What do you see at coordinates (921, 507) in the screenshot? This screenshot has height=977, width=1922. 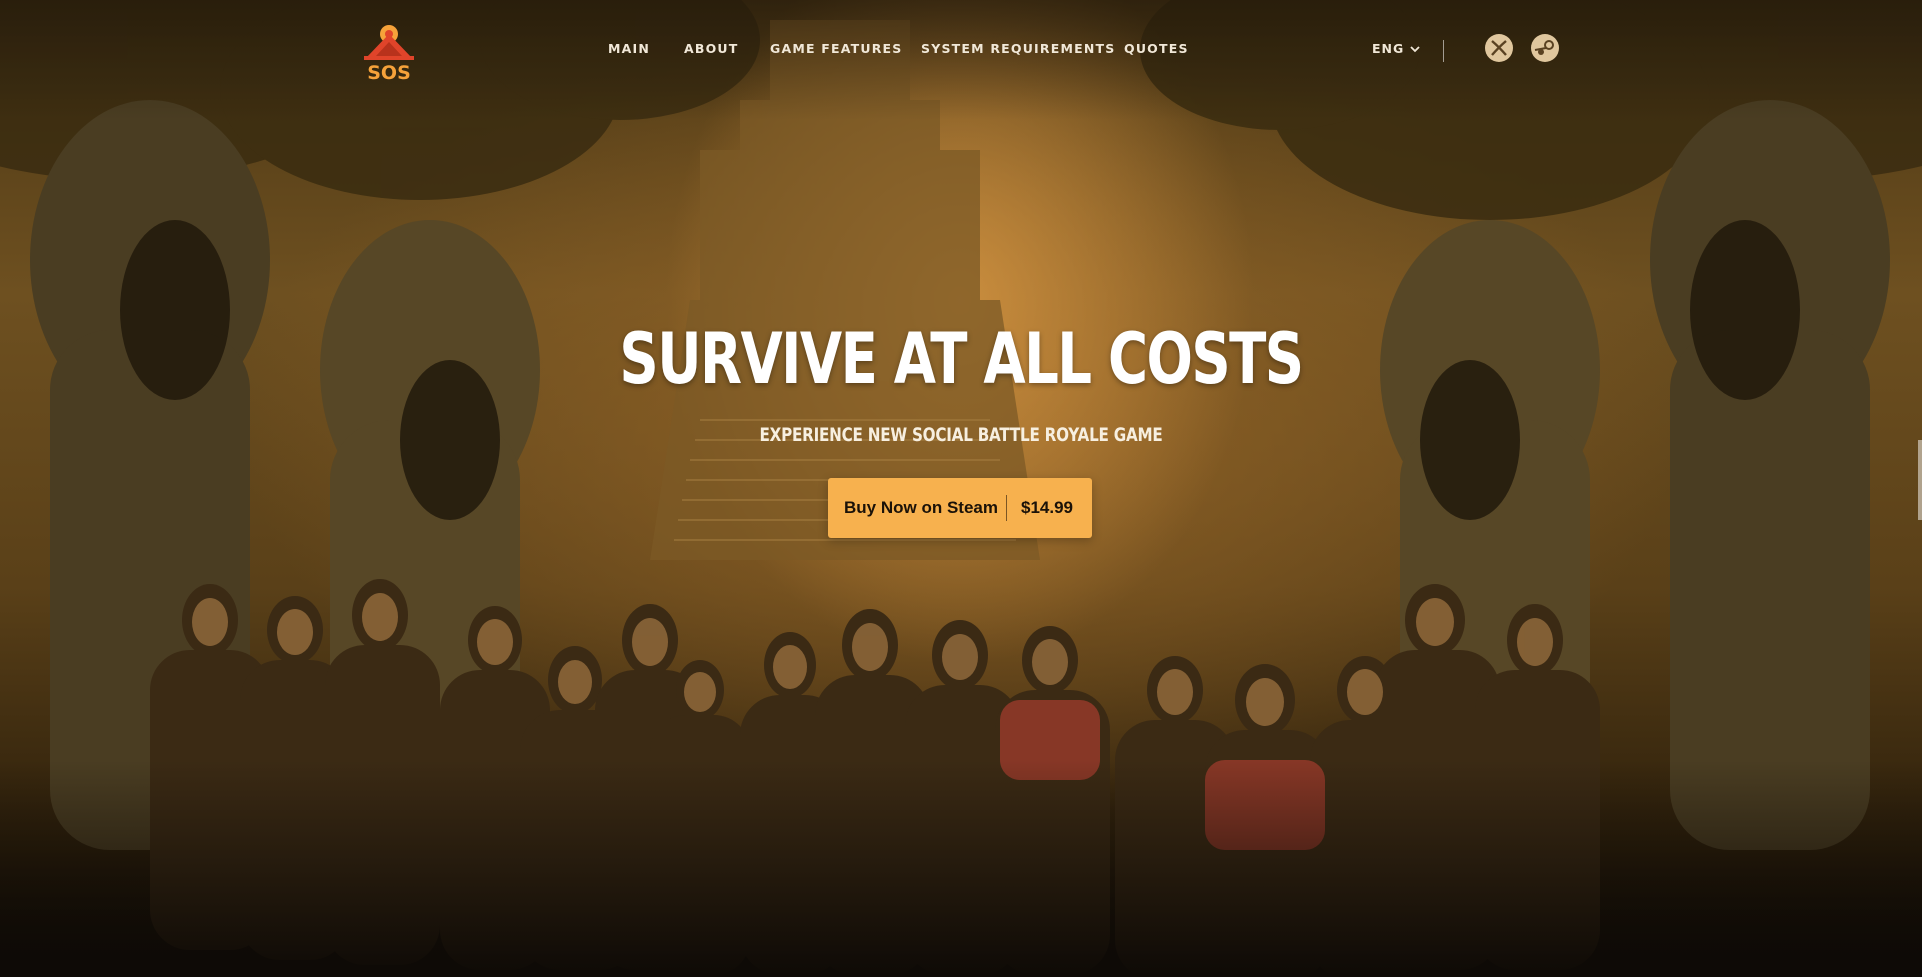 I see `buy-button-label: Buy Now on Steam` at bounding box center [921, 507].